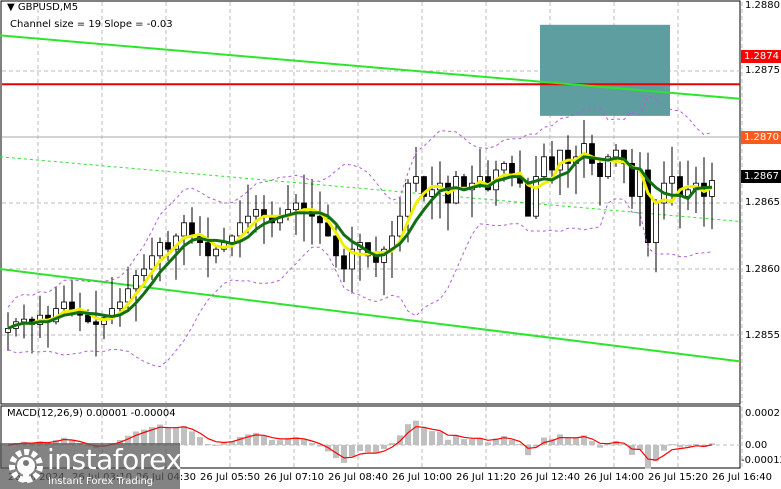 The width and height of the screenshot is (781, 489). I want to click on time-label: 26 Jul 07:10, so click(294, 477).